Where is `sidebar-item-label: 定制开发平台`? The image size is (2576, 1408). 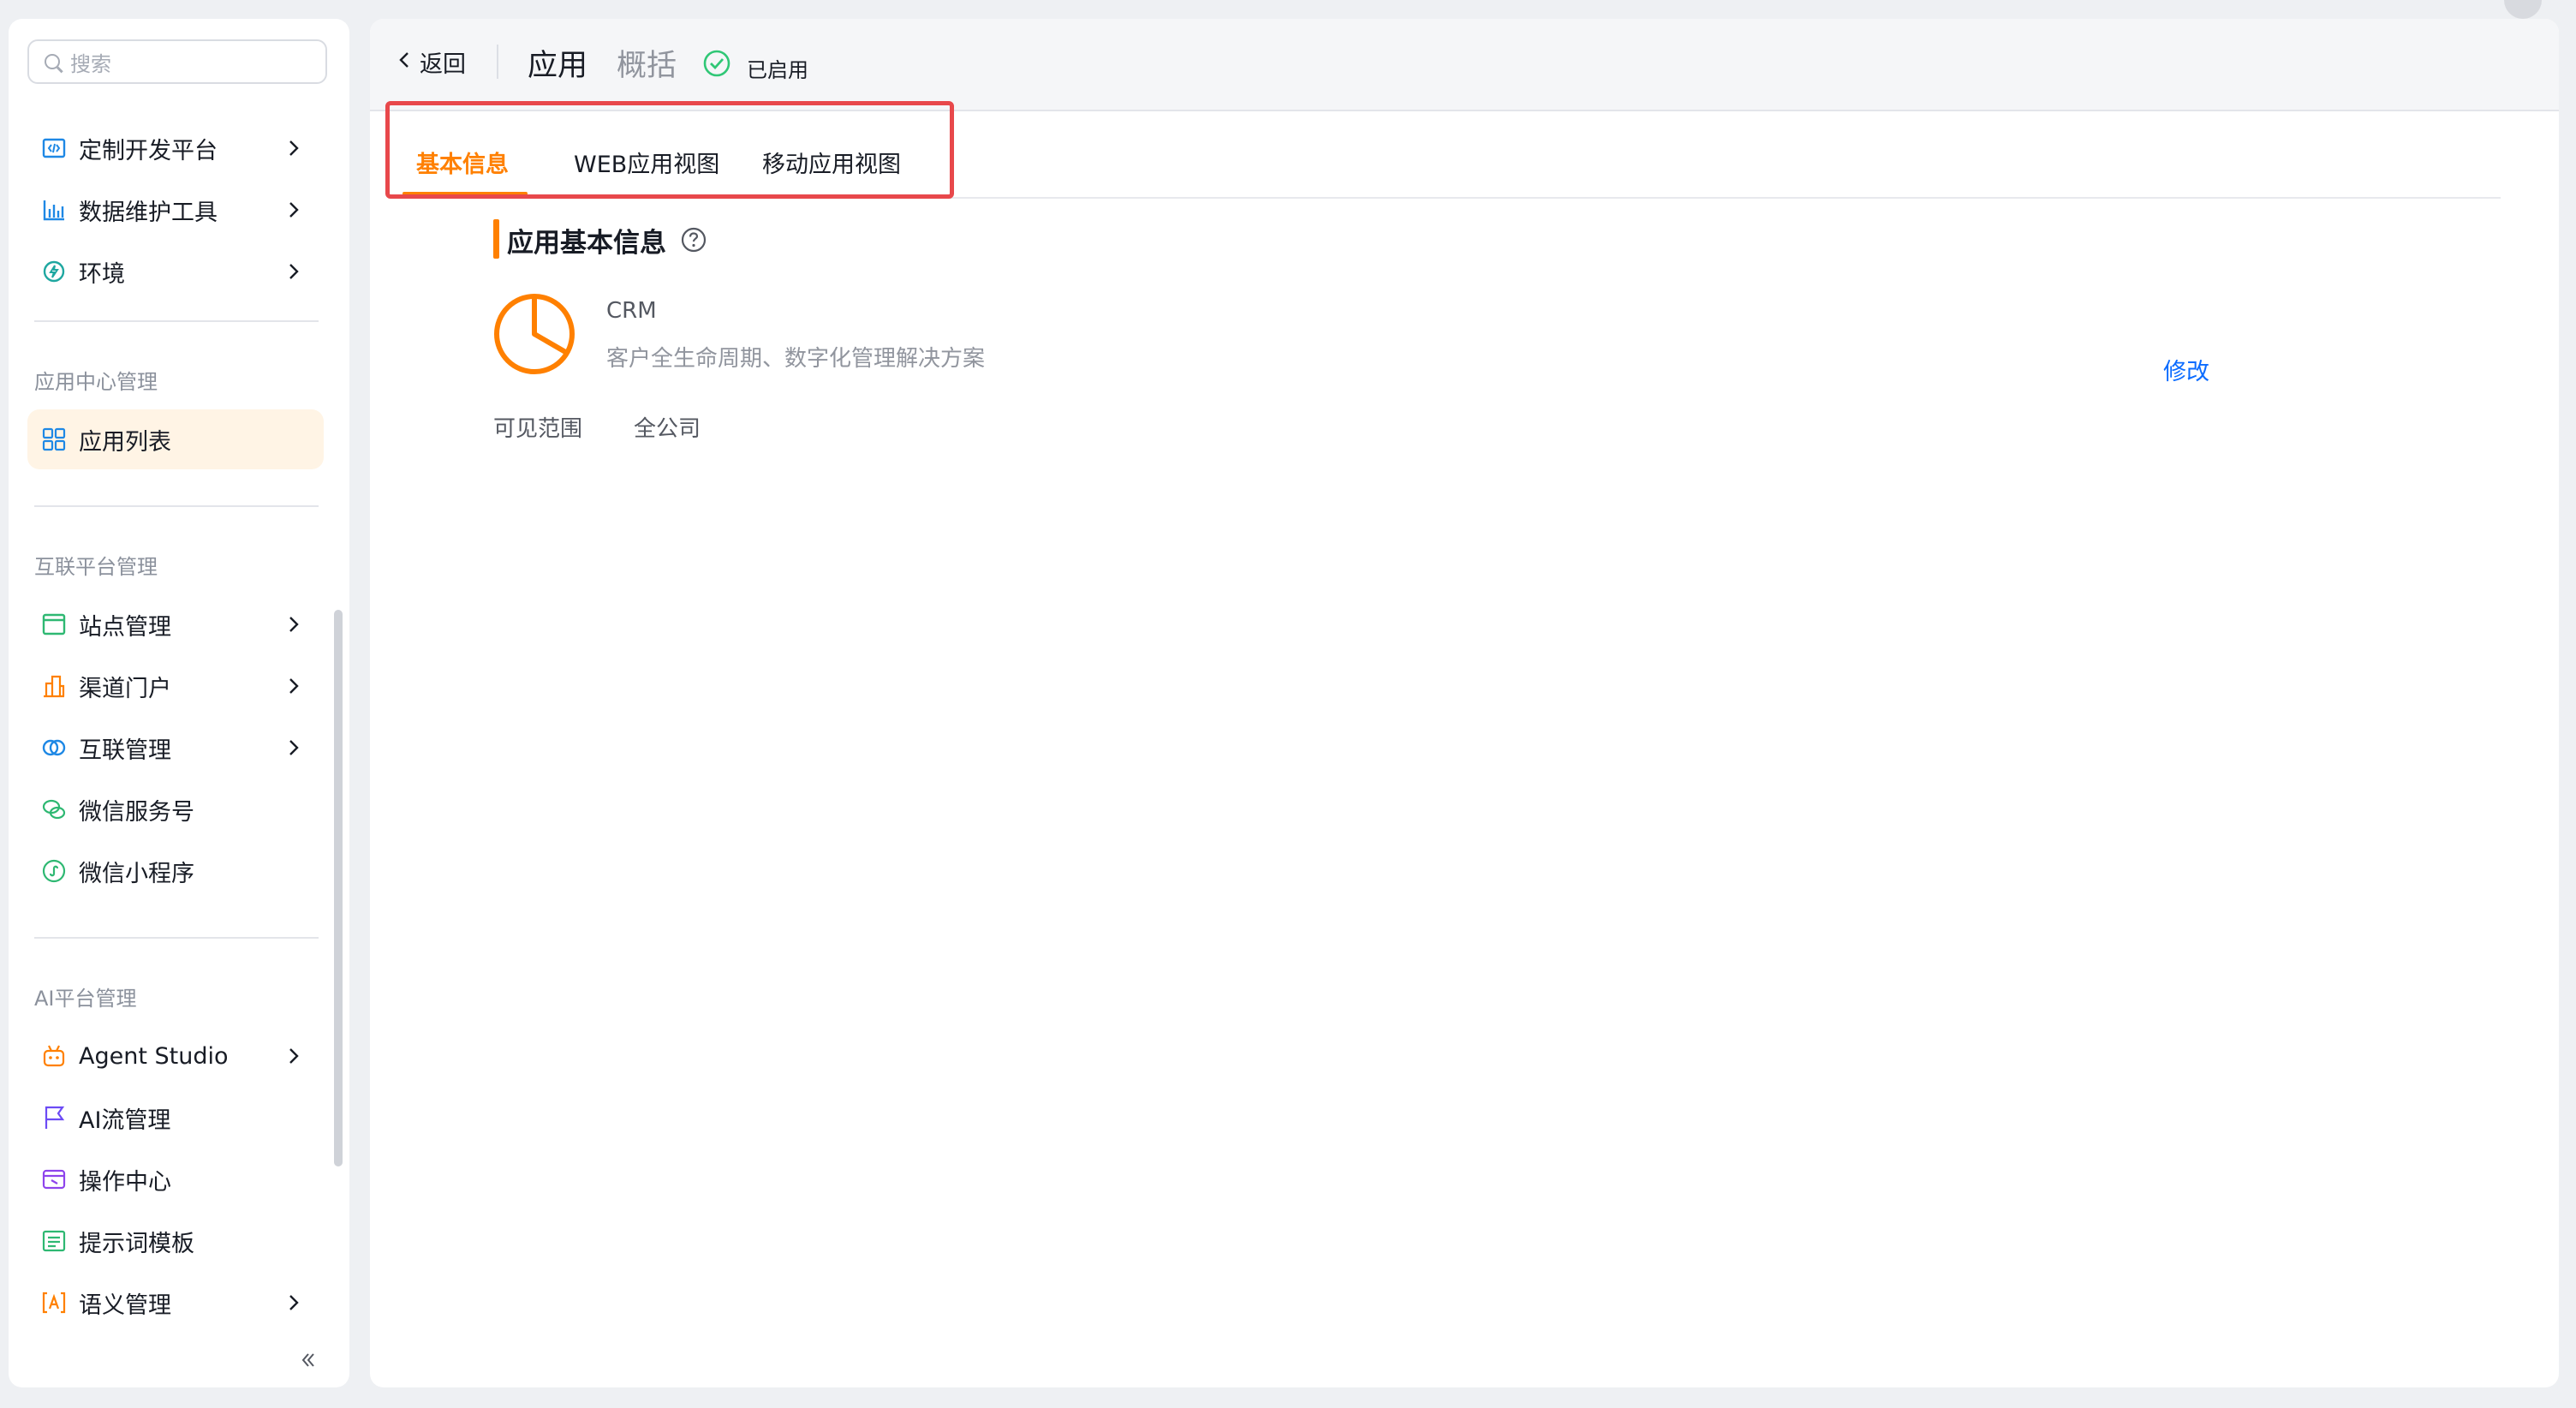 sidebar-item-label: 定制开发平台 is located at coordinates (149, 150).